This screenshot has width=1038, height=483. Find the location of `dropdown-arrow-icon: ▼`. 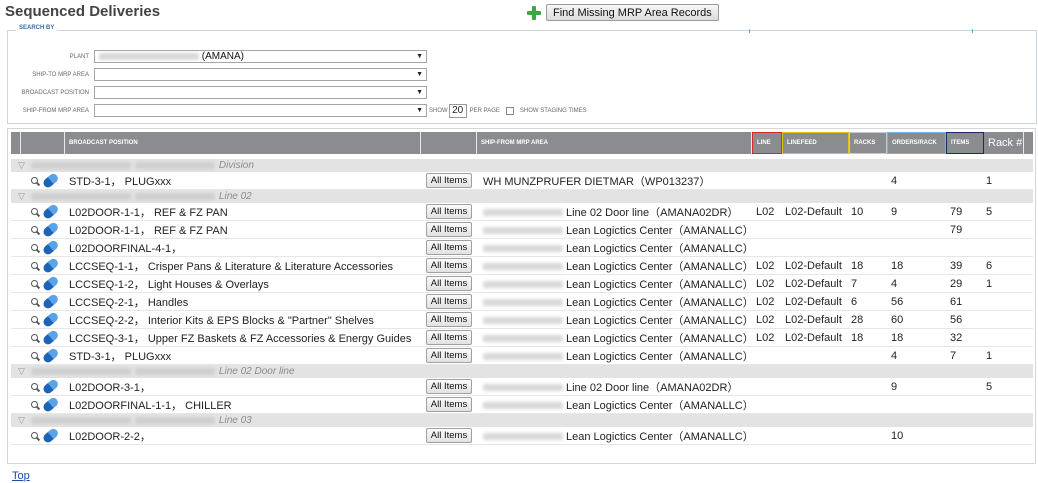

dropdown-arrow-icon: ▼ is located at coordinates (419, 110).